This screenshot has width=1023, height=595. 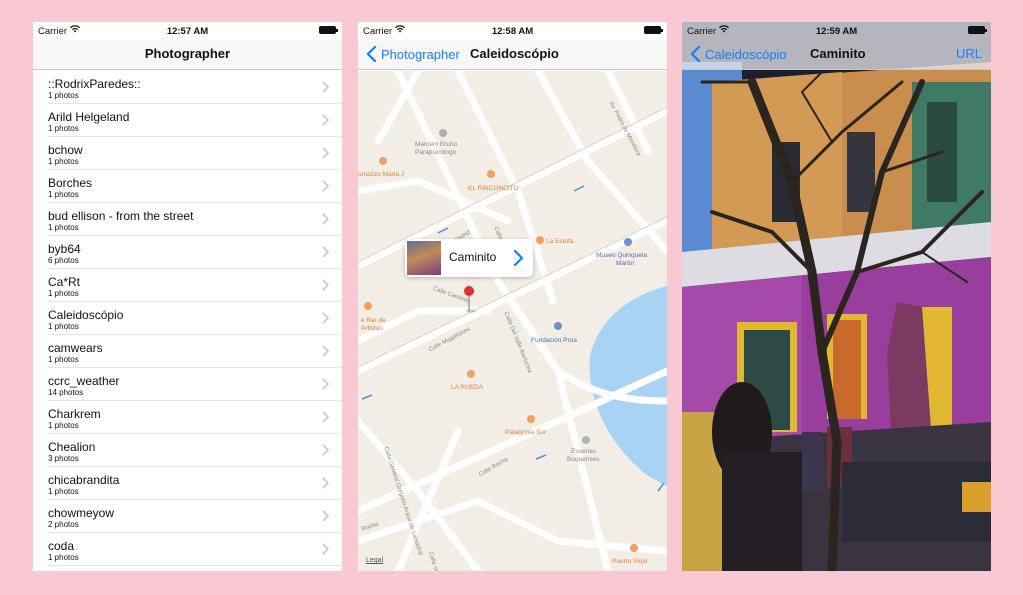 What do you see at coordinates (374, 560) in the screenshot?
I see `legal-link: Legal` at bounding box center [374, 560].